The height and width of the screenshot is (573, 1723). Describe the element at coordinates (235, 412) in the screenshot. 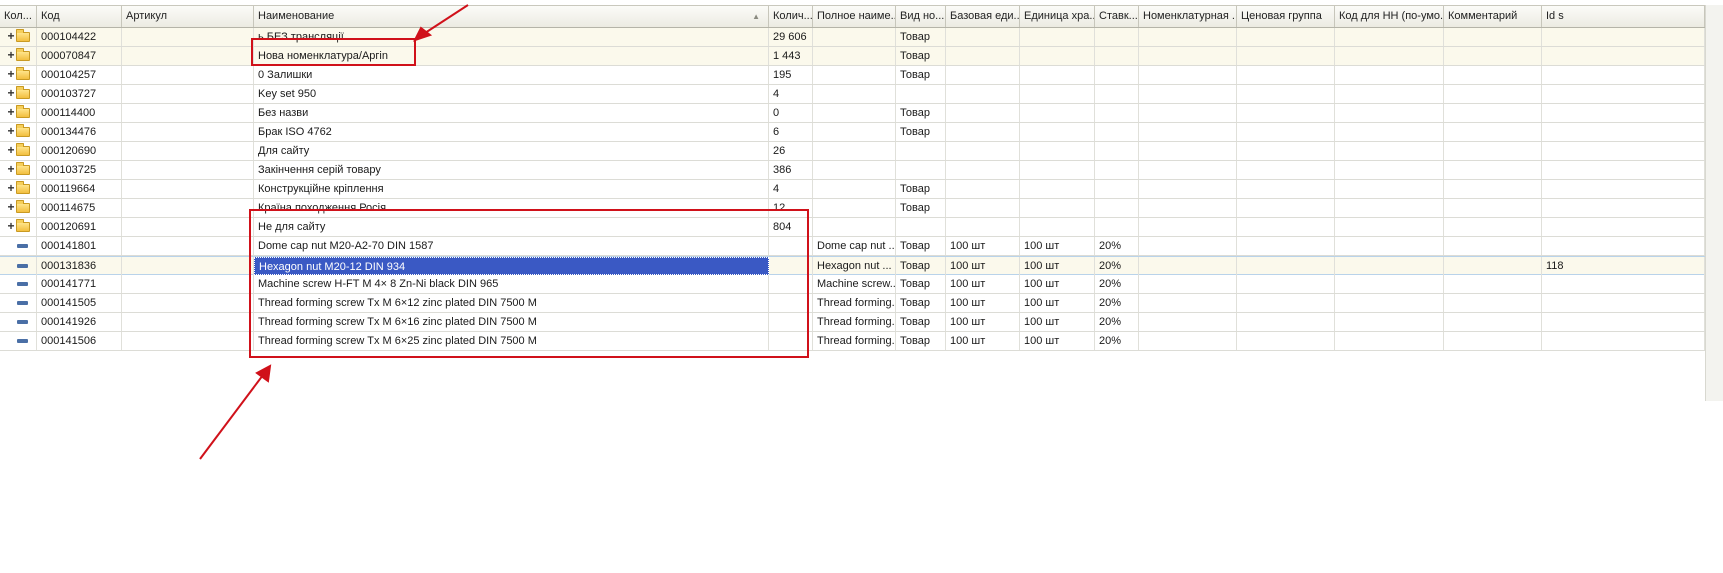

I see `annotation-arrow-bottom` at that location.